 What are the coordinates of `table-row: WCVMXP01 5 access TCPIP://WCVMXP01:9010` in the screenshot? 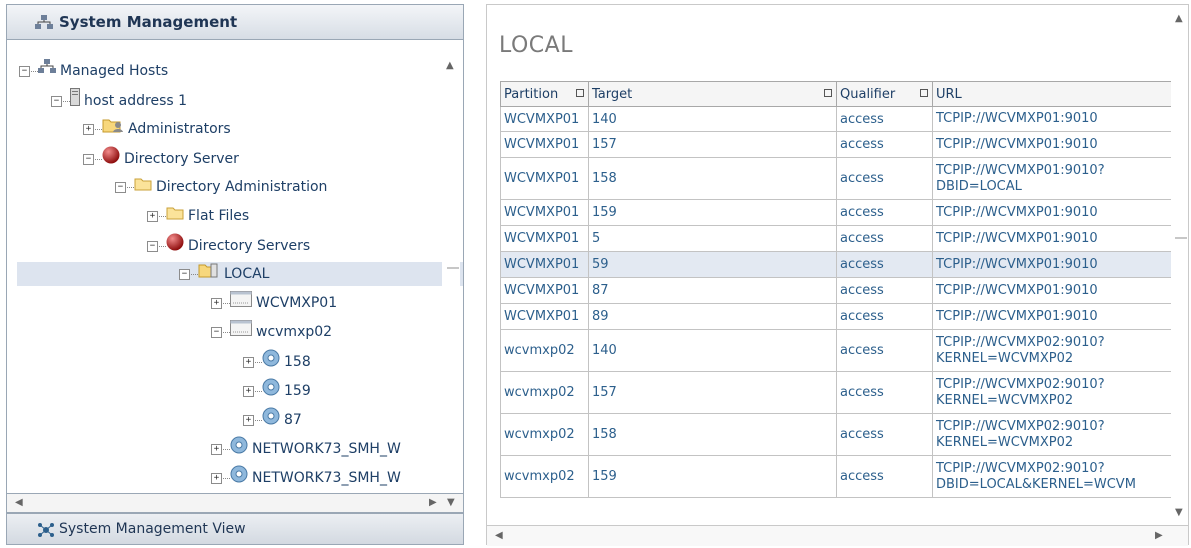 It's located at (836, 238).